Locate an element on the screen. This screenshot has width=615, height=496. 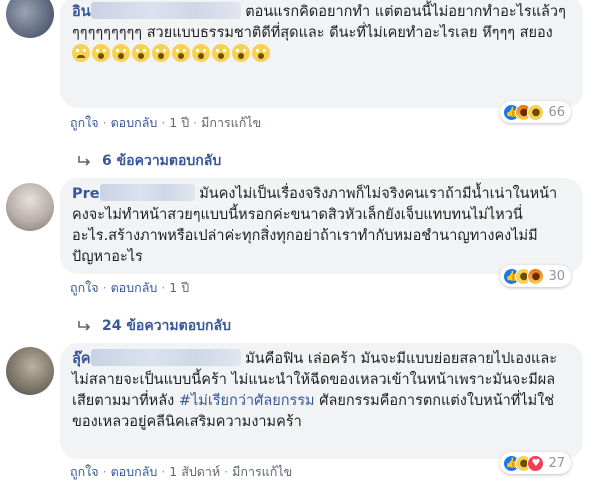
emoji-row is located at coordinates (172, 53).